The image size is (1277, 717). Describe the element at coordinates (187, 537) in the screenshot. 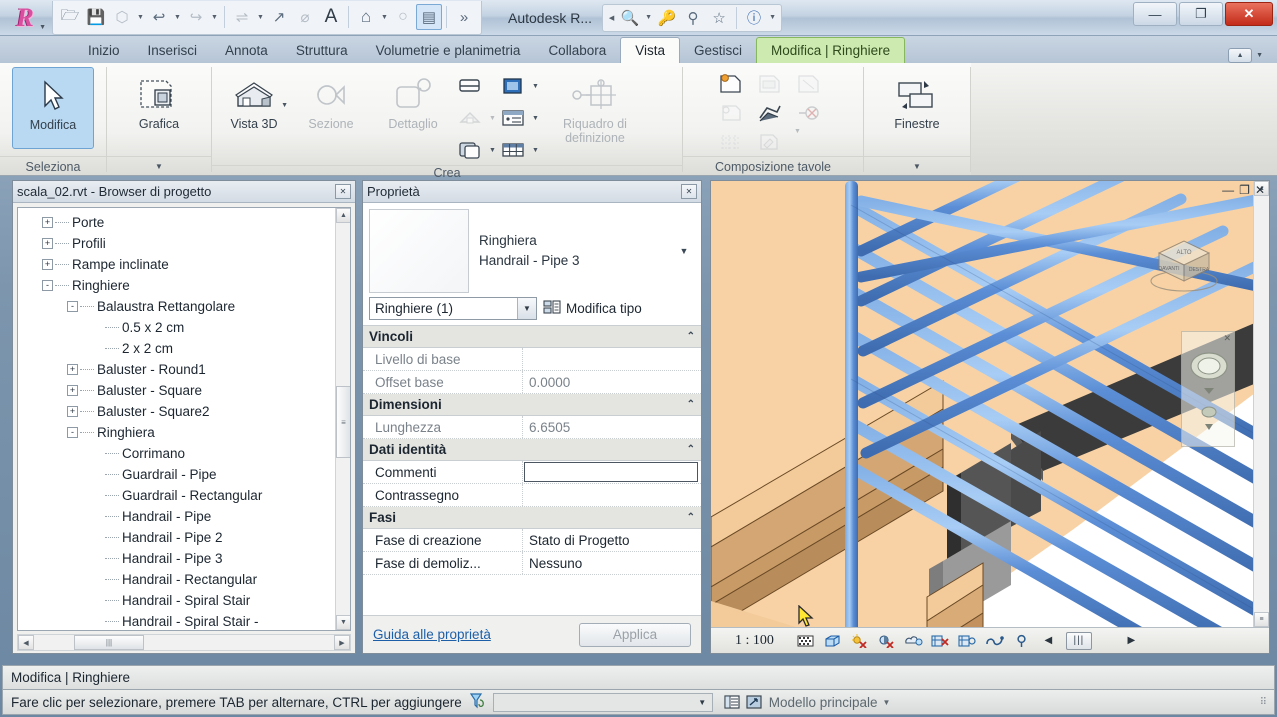

I see `browser-tree-item: Handrail - Pipe 2` at that location.